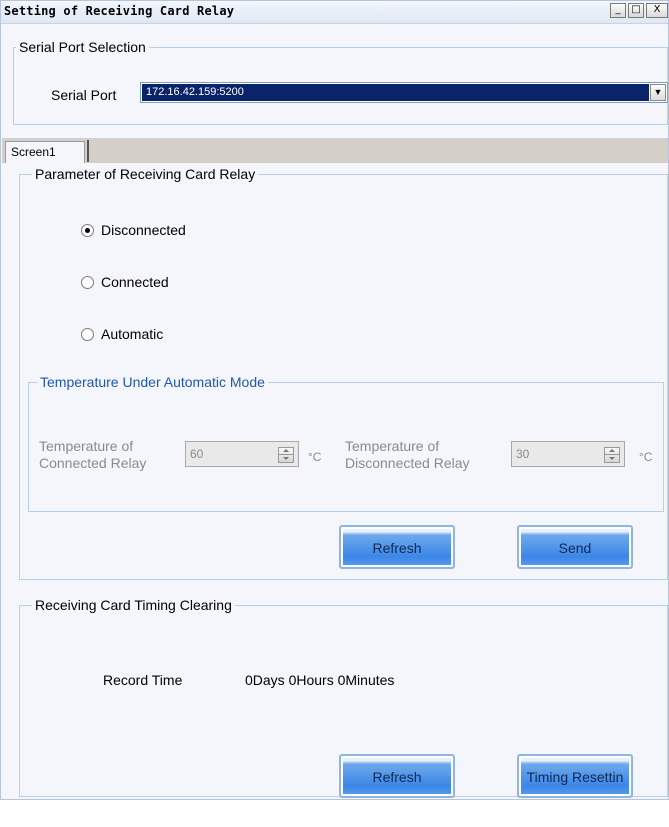  I want to click on connected-temp-unit: °C, so click(315, 457).